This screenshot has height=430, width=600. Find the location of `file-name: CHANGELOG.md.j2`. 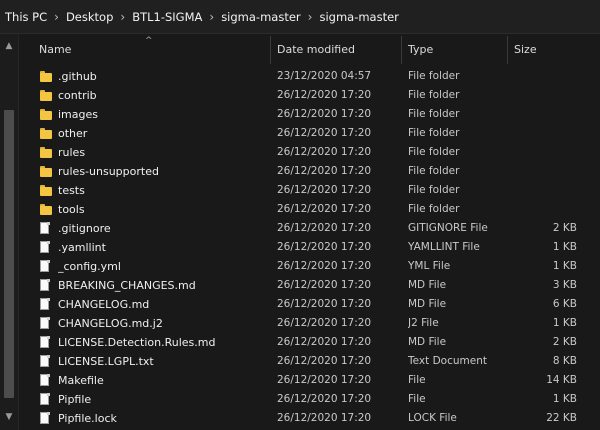

file-name: CHANGELOG.md.j2 is located at coordinates (110, 323).